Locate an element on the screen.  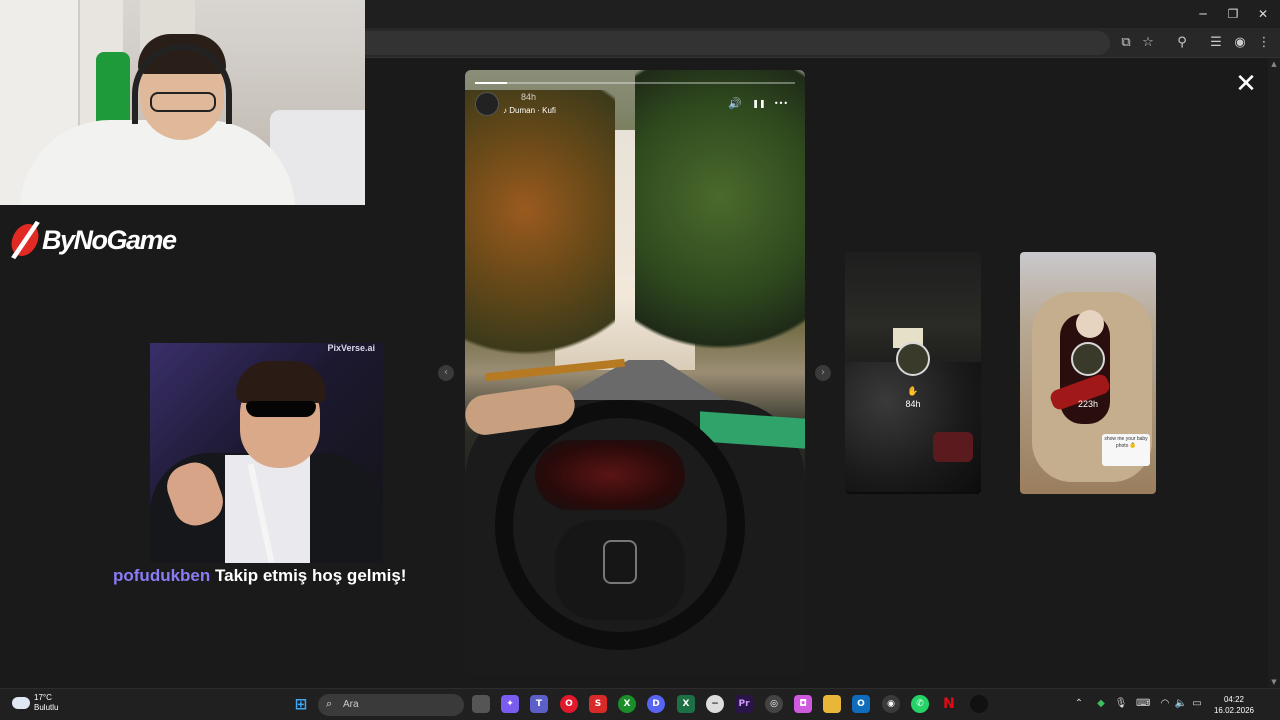
profile-icon: ◉ is located at coordinates (1240, 43).